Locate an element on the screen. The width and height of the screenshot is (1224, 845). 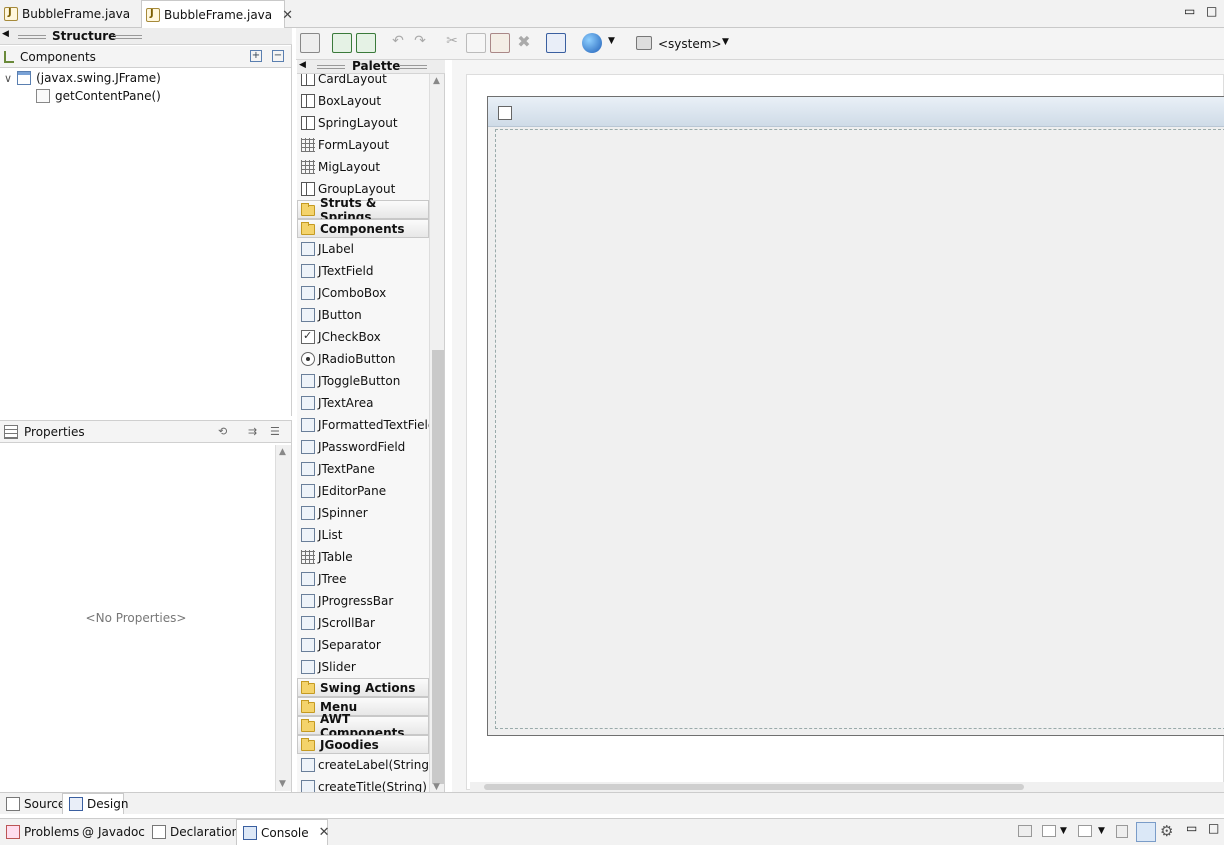
tab-design: Design is located at coordinates (95, 803).